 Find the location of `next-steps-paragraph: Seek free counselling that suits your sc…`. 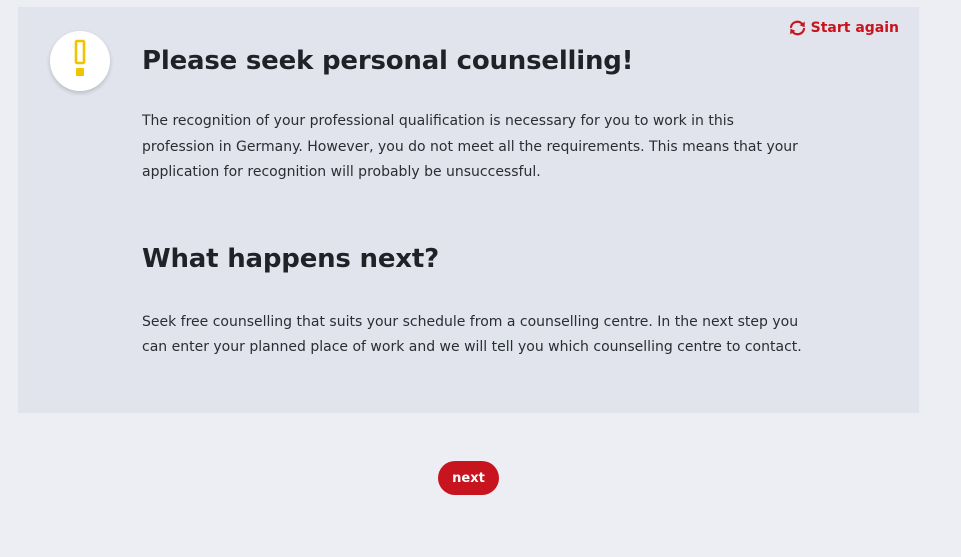

next-steps-paragraph: Seek free counselling that suits your sc… is located at coordinates (472, 334).